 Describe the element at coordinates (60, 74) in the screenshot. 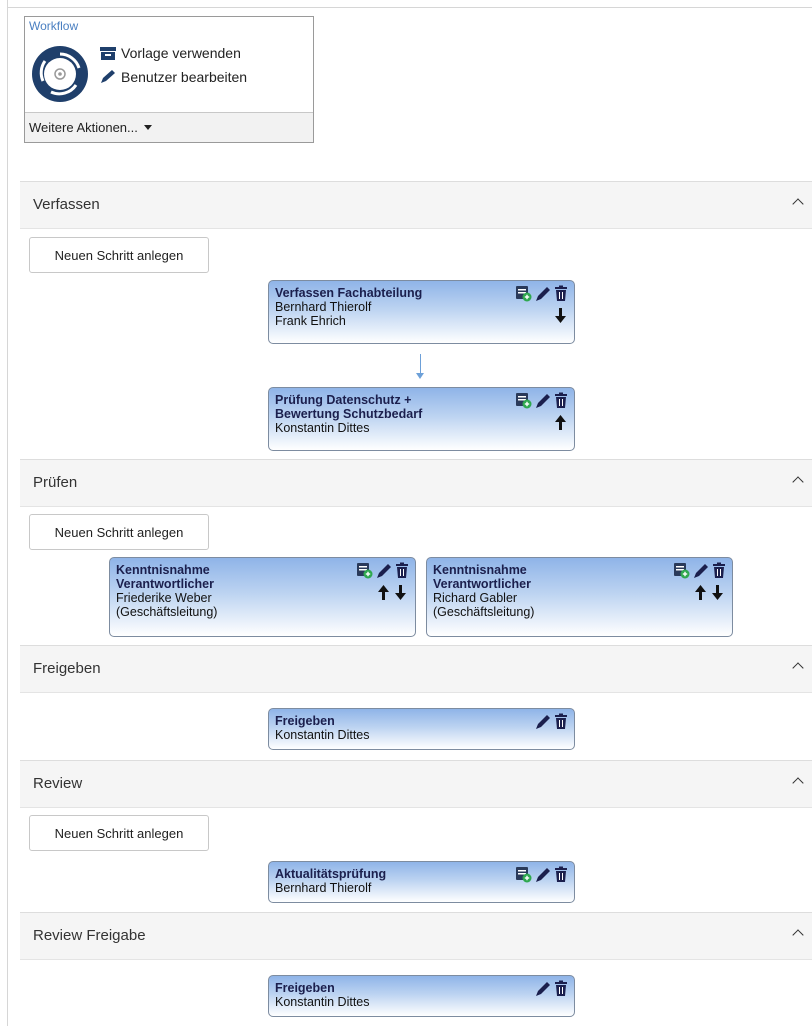

I see `workflow-cycle-icon` at that location.